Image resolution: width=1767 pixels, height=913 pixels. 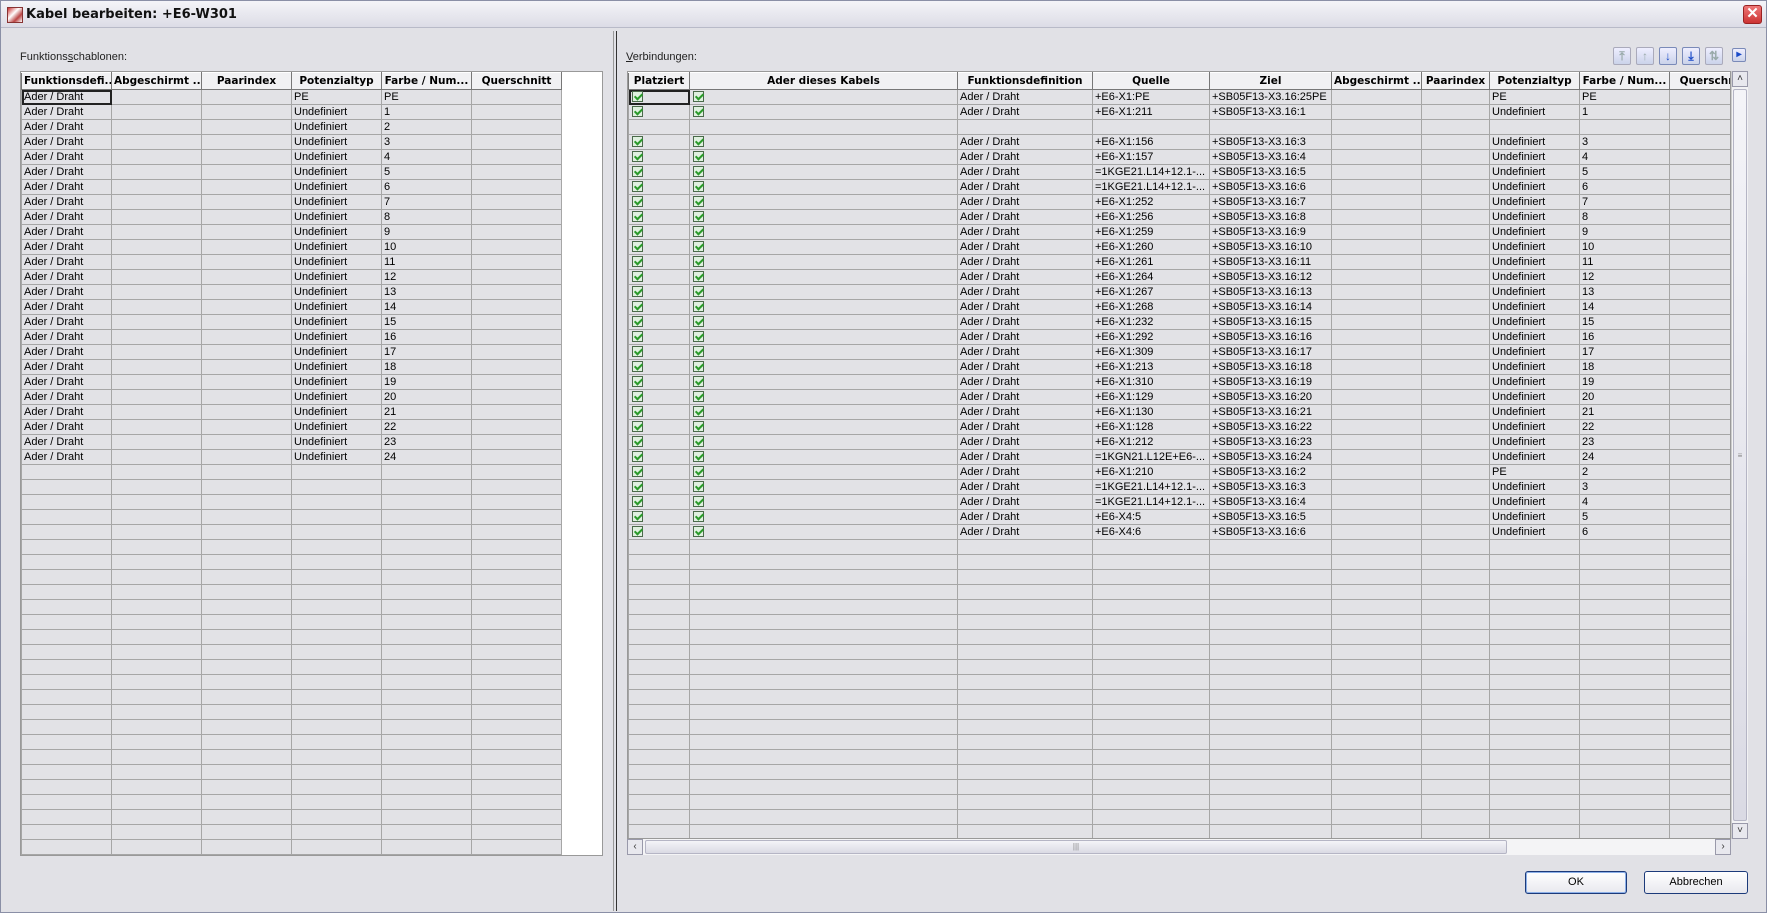 I want to click on table-cell: 18, so click(x=426, y=367).